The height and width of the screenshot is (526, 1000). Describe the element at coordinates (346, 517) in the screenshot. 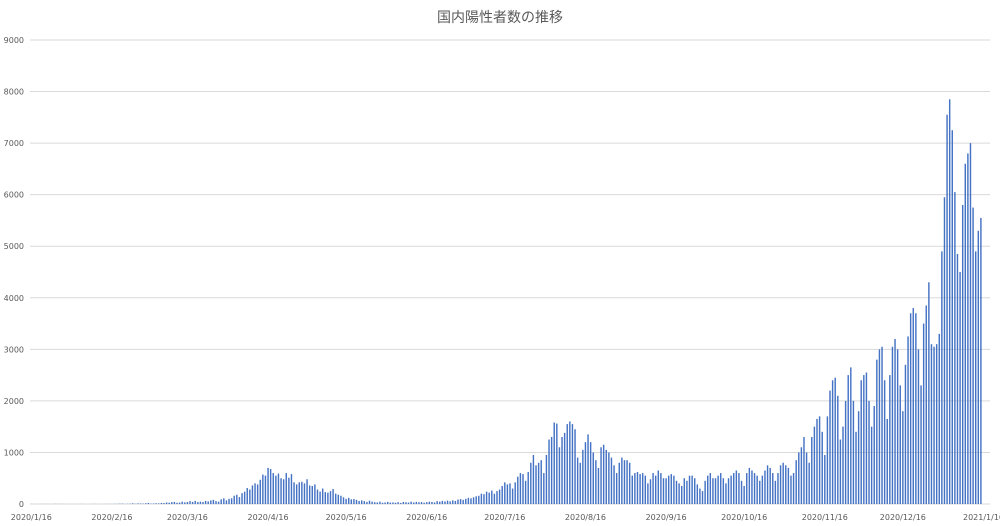

I see `x-tick-label: 2020/5/16` at that location.